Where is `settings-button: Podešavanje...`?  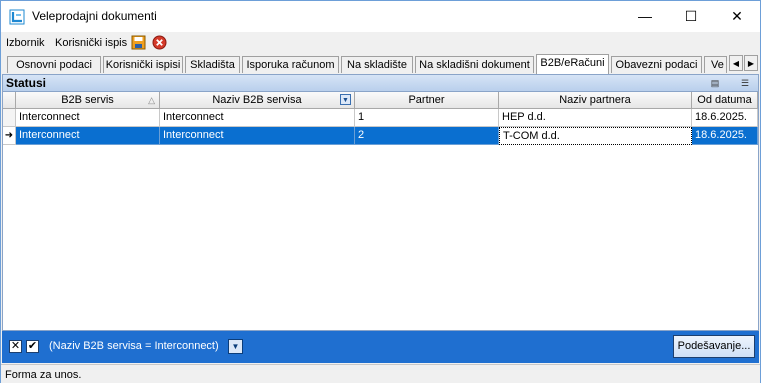 settings-button: Podešavanje... is located at coordinates (714, 346).